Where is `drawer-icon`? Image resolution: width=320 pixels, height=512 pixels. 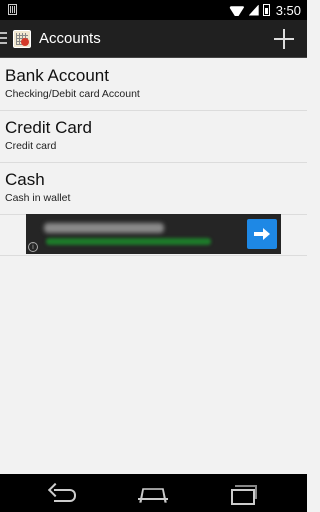
drawer-icon is located at coordinates (3, 38).